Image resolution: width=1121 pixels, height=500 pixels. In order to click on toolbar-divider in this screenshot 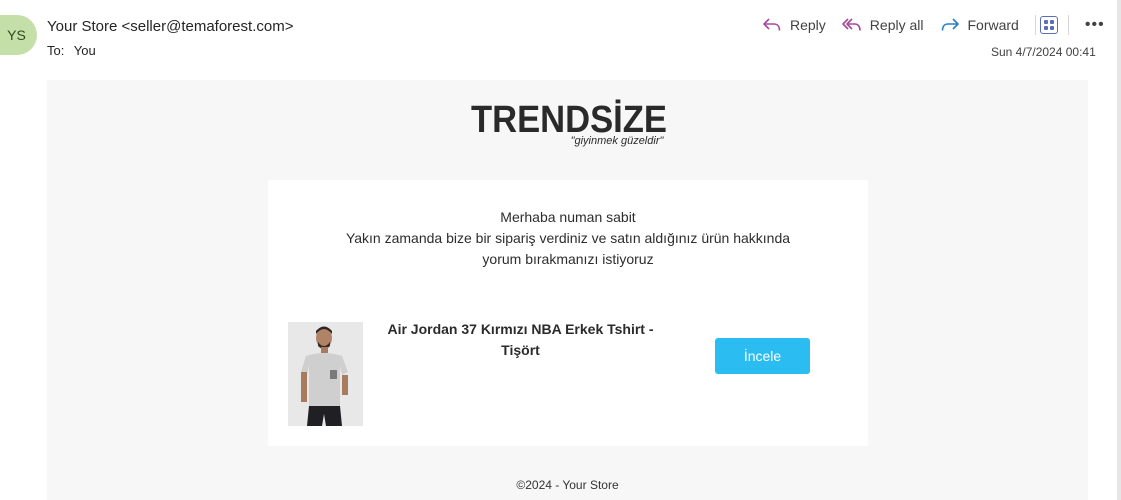, I will do `click(1035, 25)`.